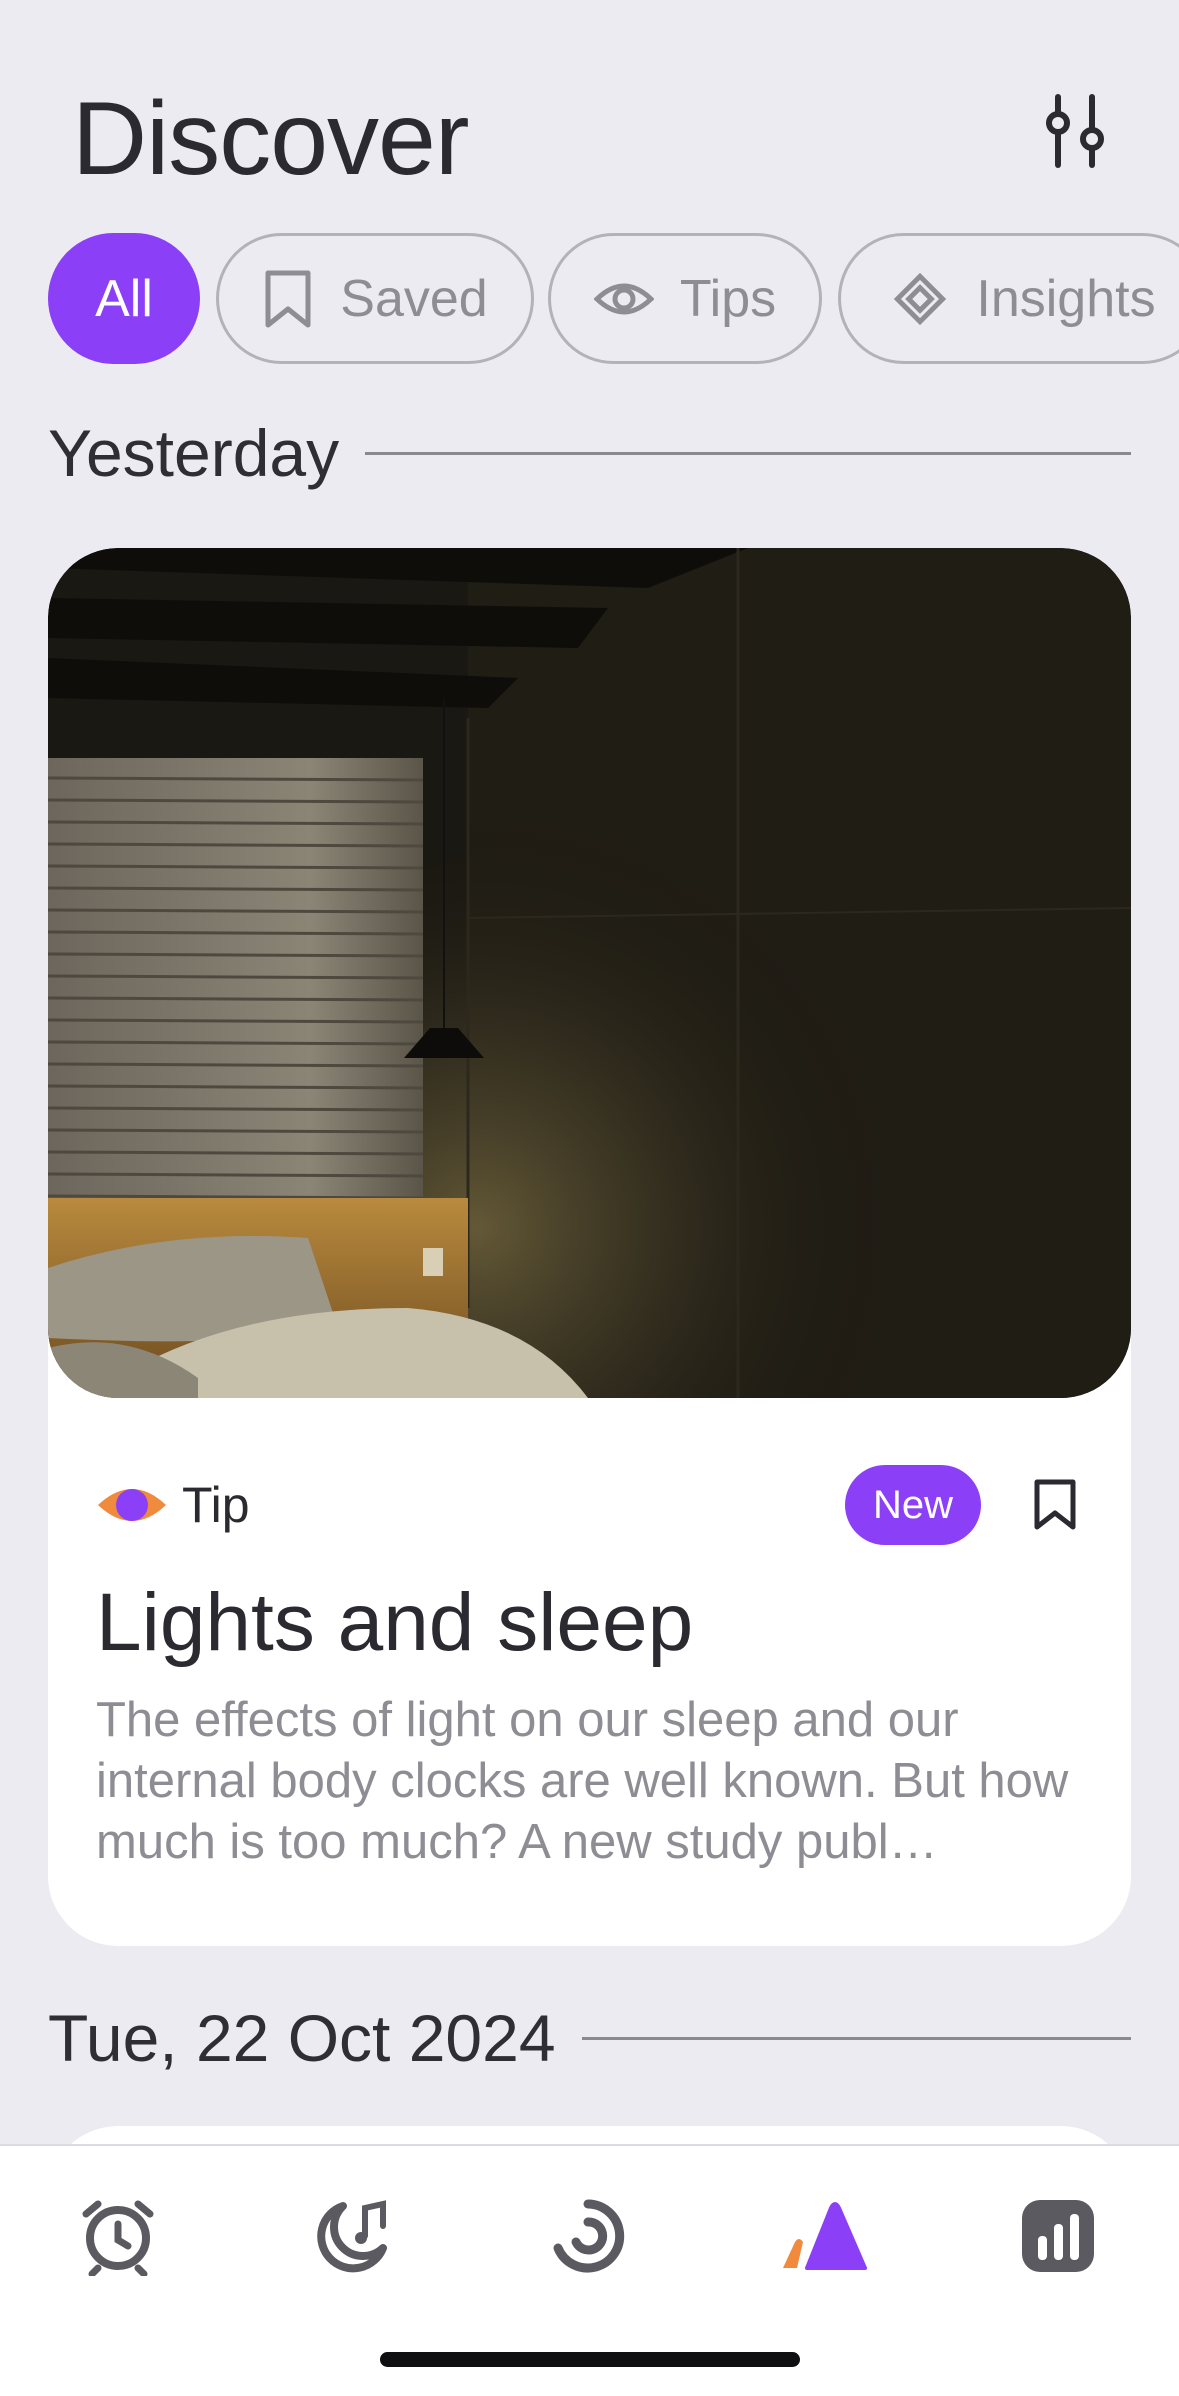 The image size is (1179, 2396). What do you see at coordinates (920, 298) in the screenshot?
I see `diamond-icon` at bounding box center [920, 298].